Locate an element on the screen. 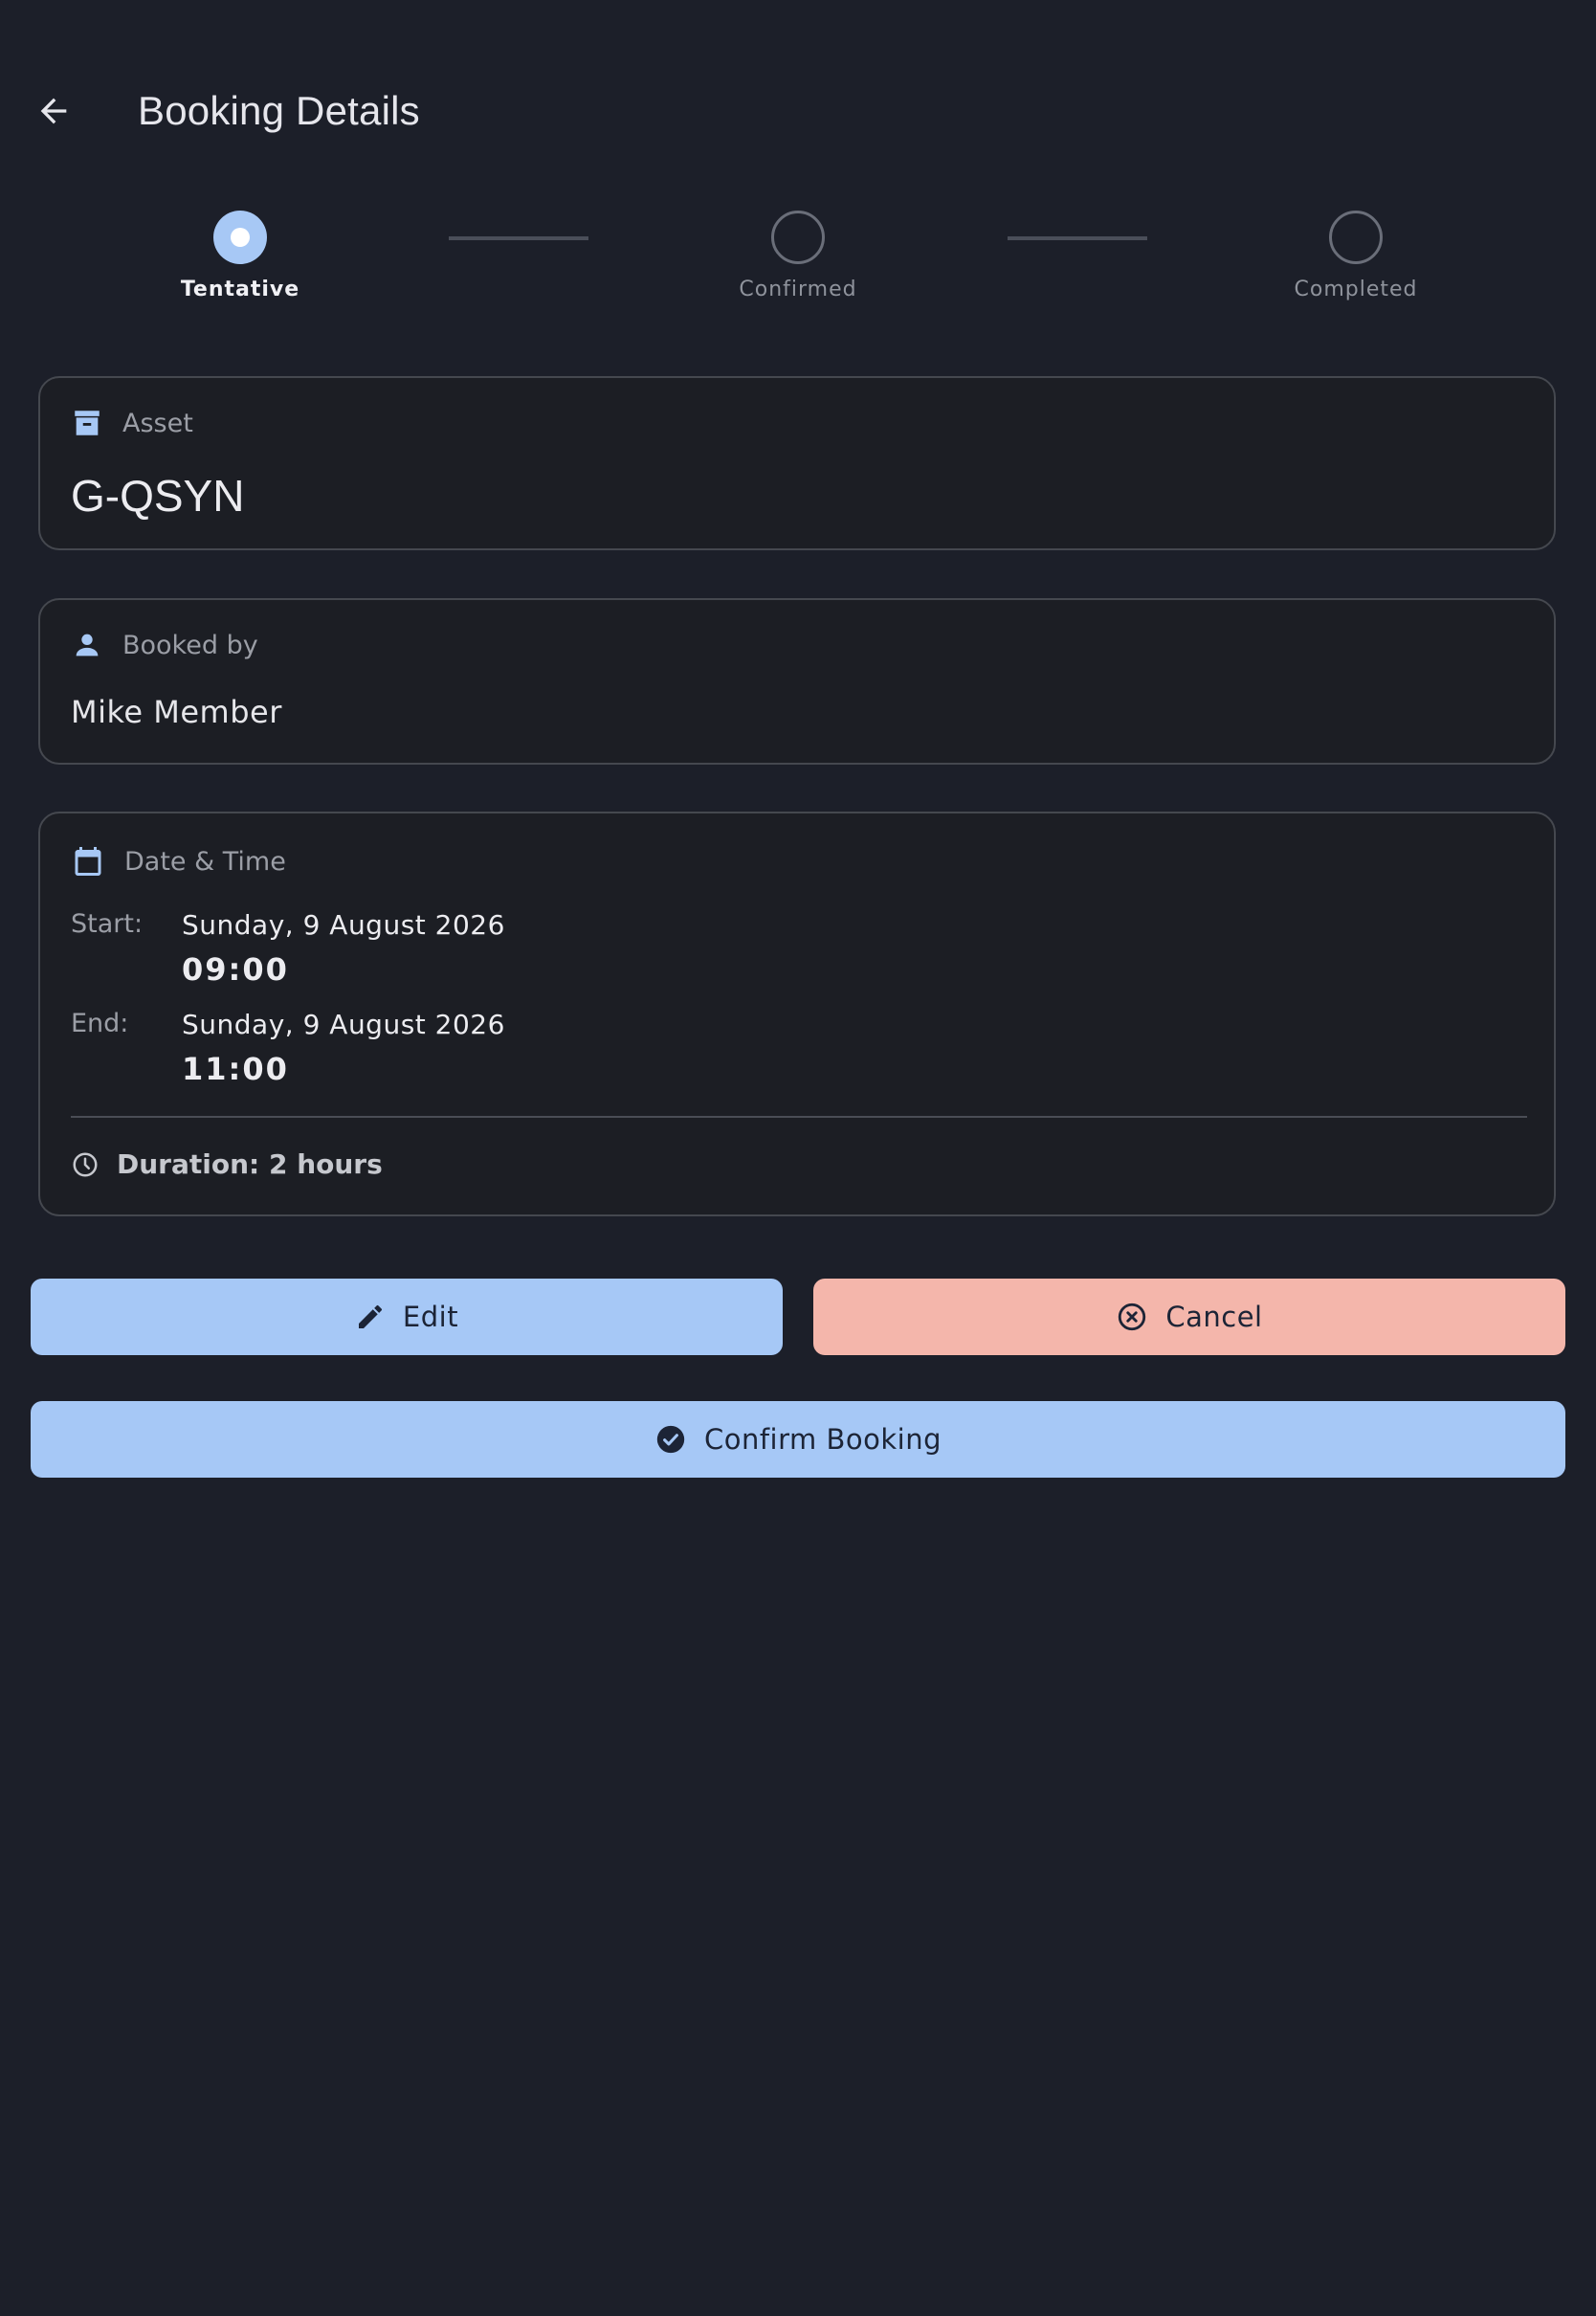 The width and height of the screenshot is (1596, 2316). booked-by-card-header: Booked by is located at coordinates (165, 645).